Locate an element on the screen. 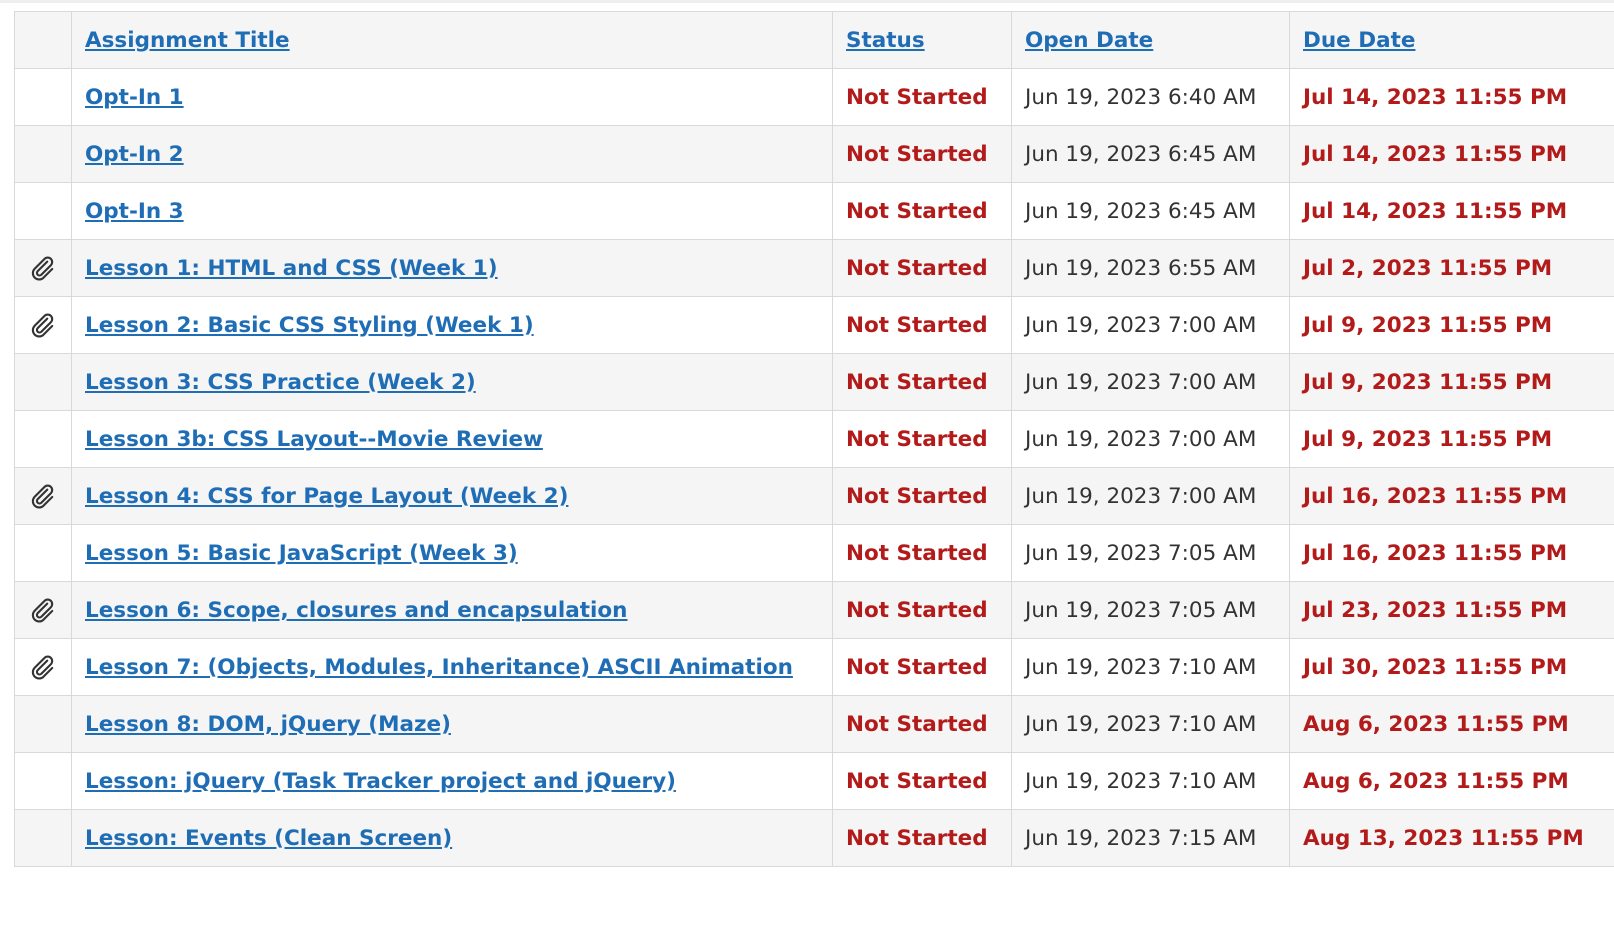 The width and height of the screenshot is (1614, 928). title-cell: Opt-In 1 is located at coordinates (452, 97).